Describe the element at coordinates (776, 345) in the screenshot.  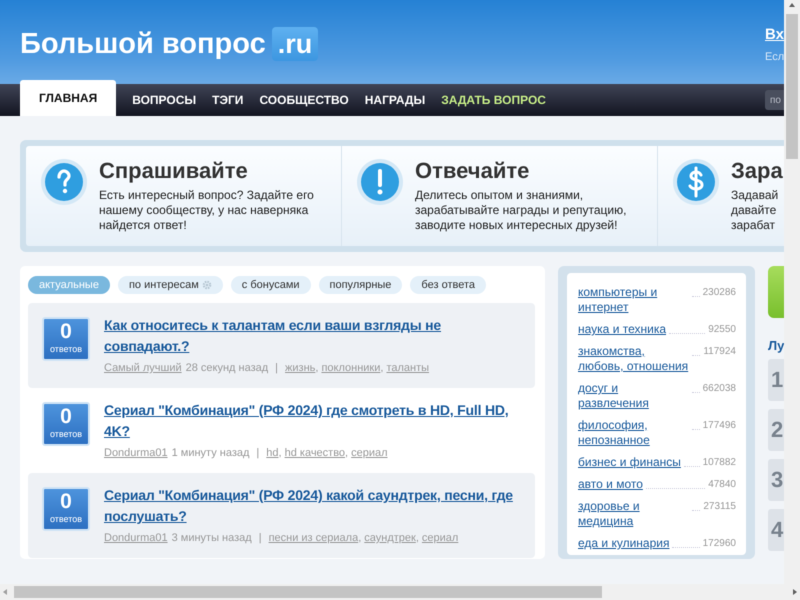
I see `leaders-heading: Лу` at that location.